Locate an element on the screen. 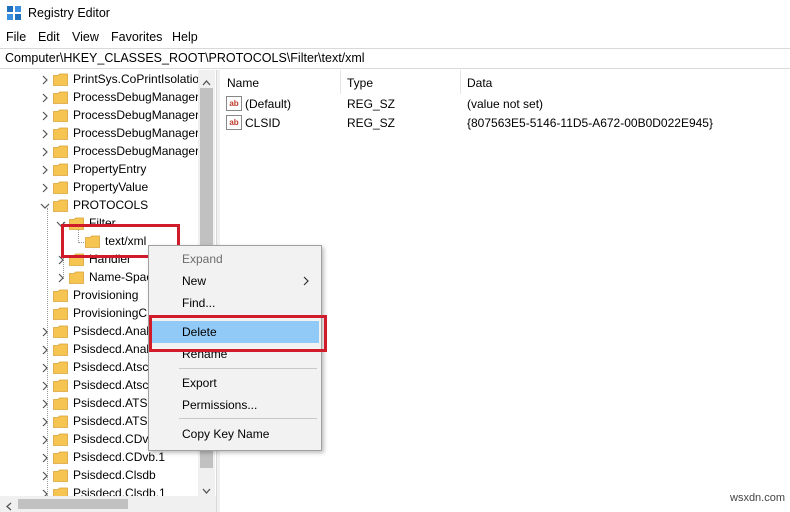 The image size is (790, 512). tree-item: Psisdecd.CDvb.1 is located at coordinates (100, 458).